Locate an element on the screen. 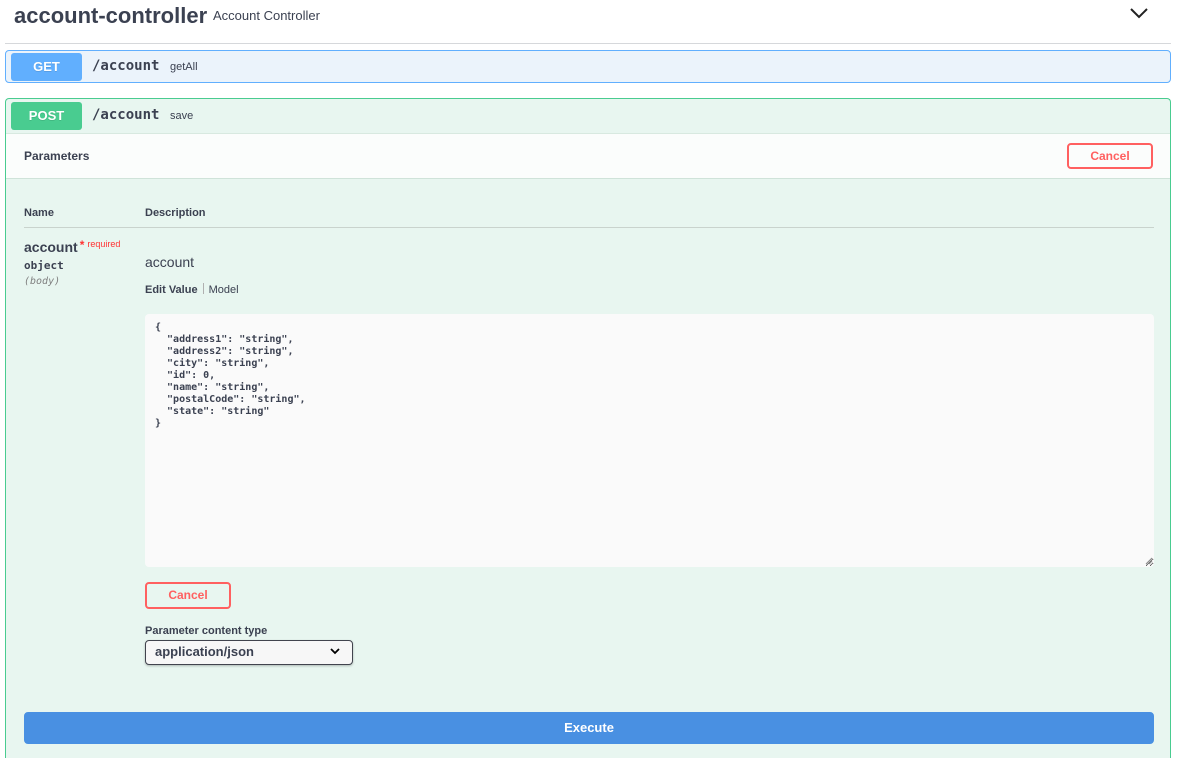 Image resolution: width=1182 pixels, height=758 pixels. parameter-type: object is located at coordinates (44, 265).